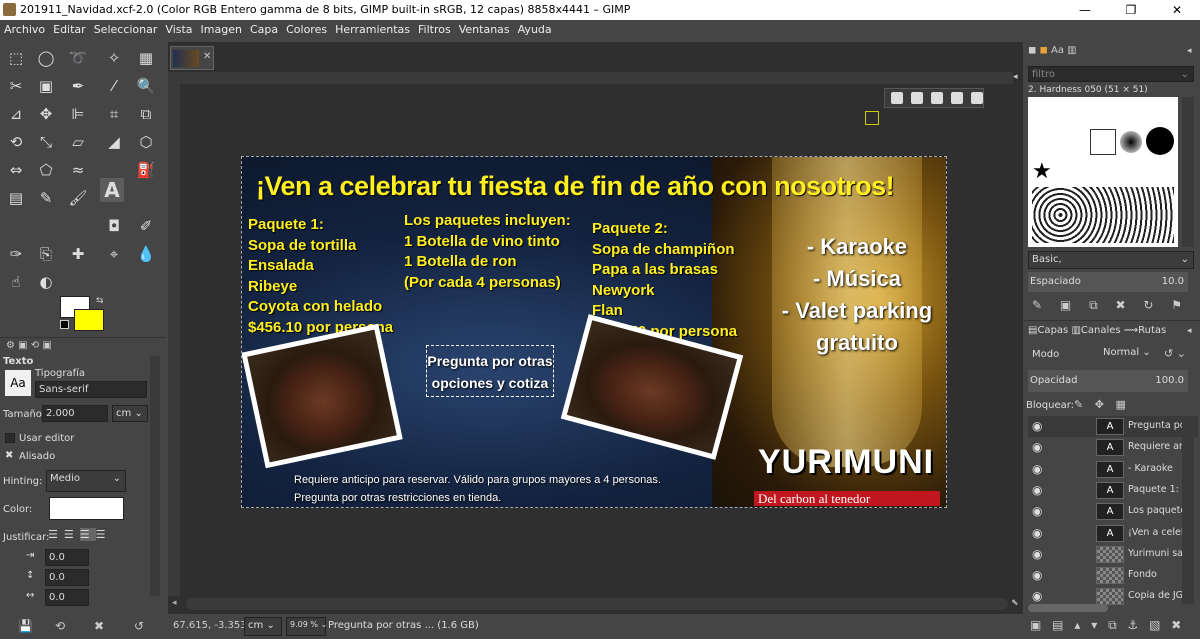 The image size is (1200, 639). What do you see at coordinates (46, 58) in the screenshot?
I see `ellipse-select-icon: ◯` at bounding box center [46, 58].